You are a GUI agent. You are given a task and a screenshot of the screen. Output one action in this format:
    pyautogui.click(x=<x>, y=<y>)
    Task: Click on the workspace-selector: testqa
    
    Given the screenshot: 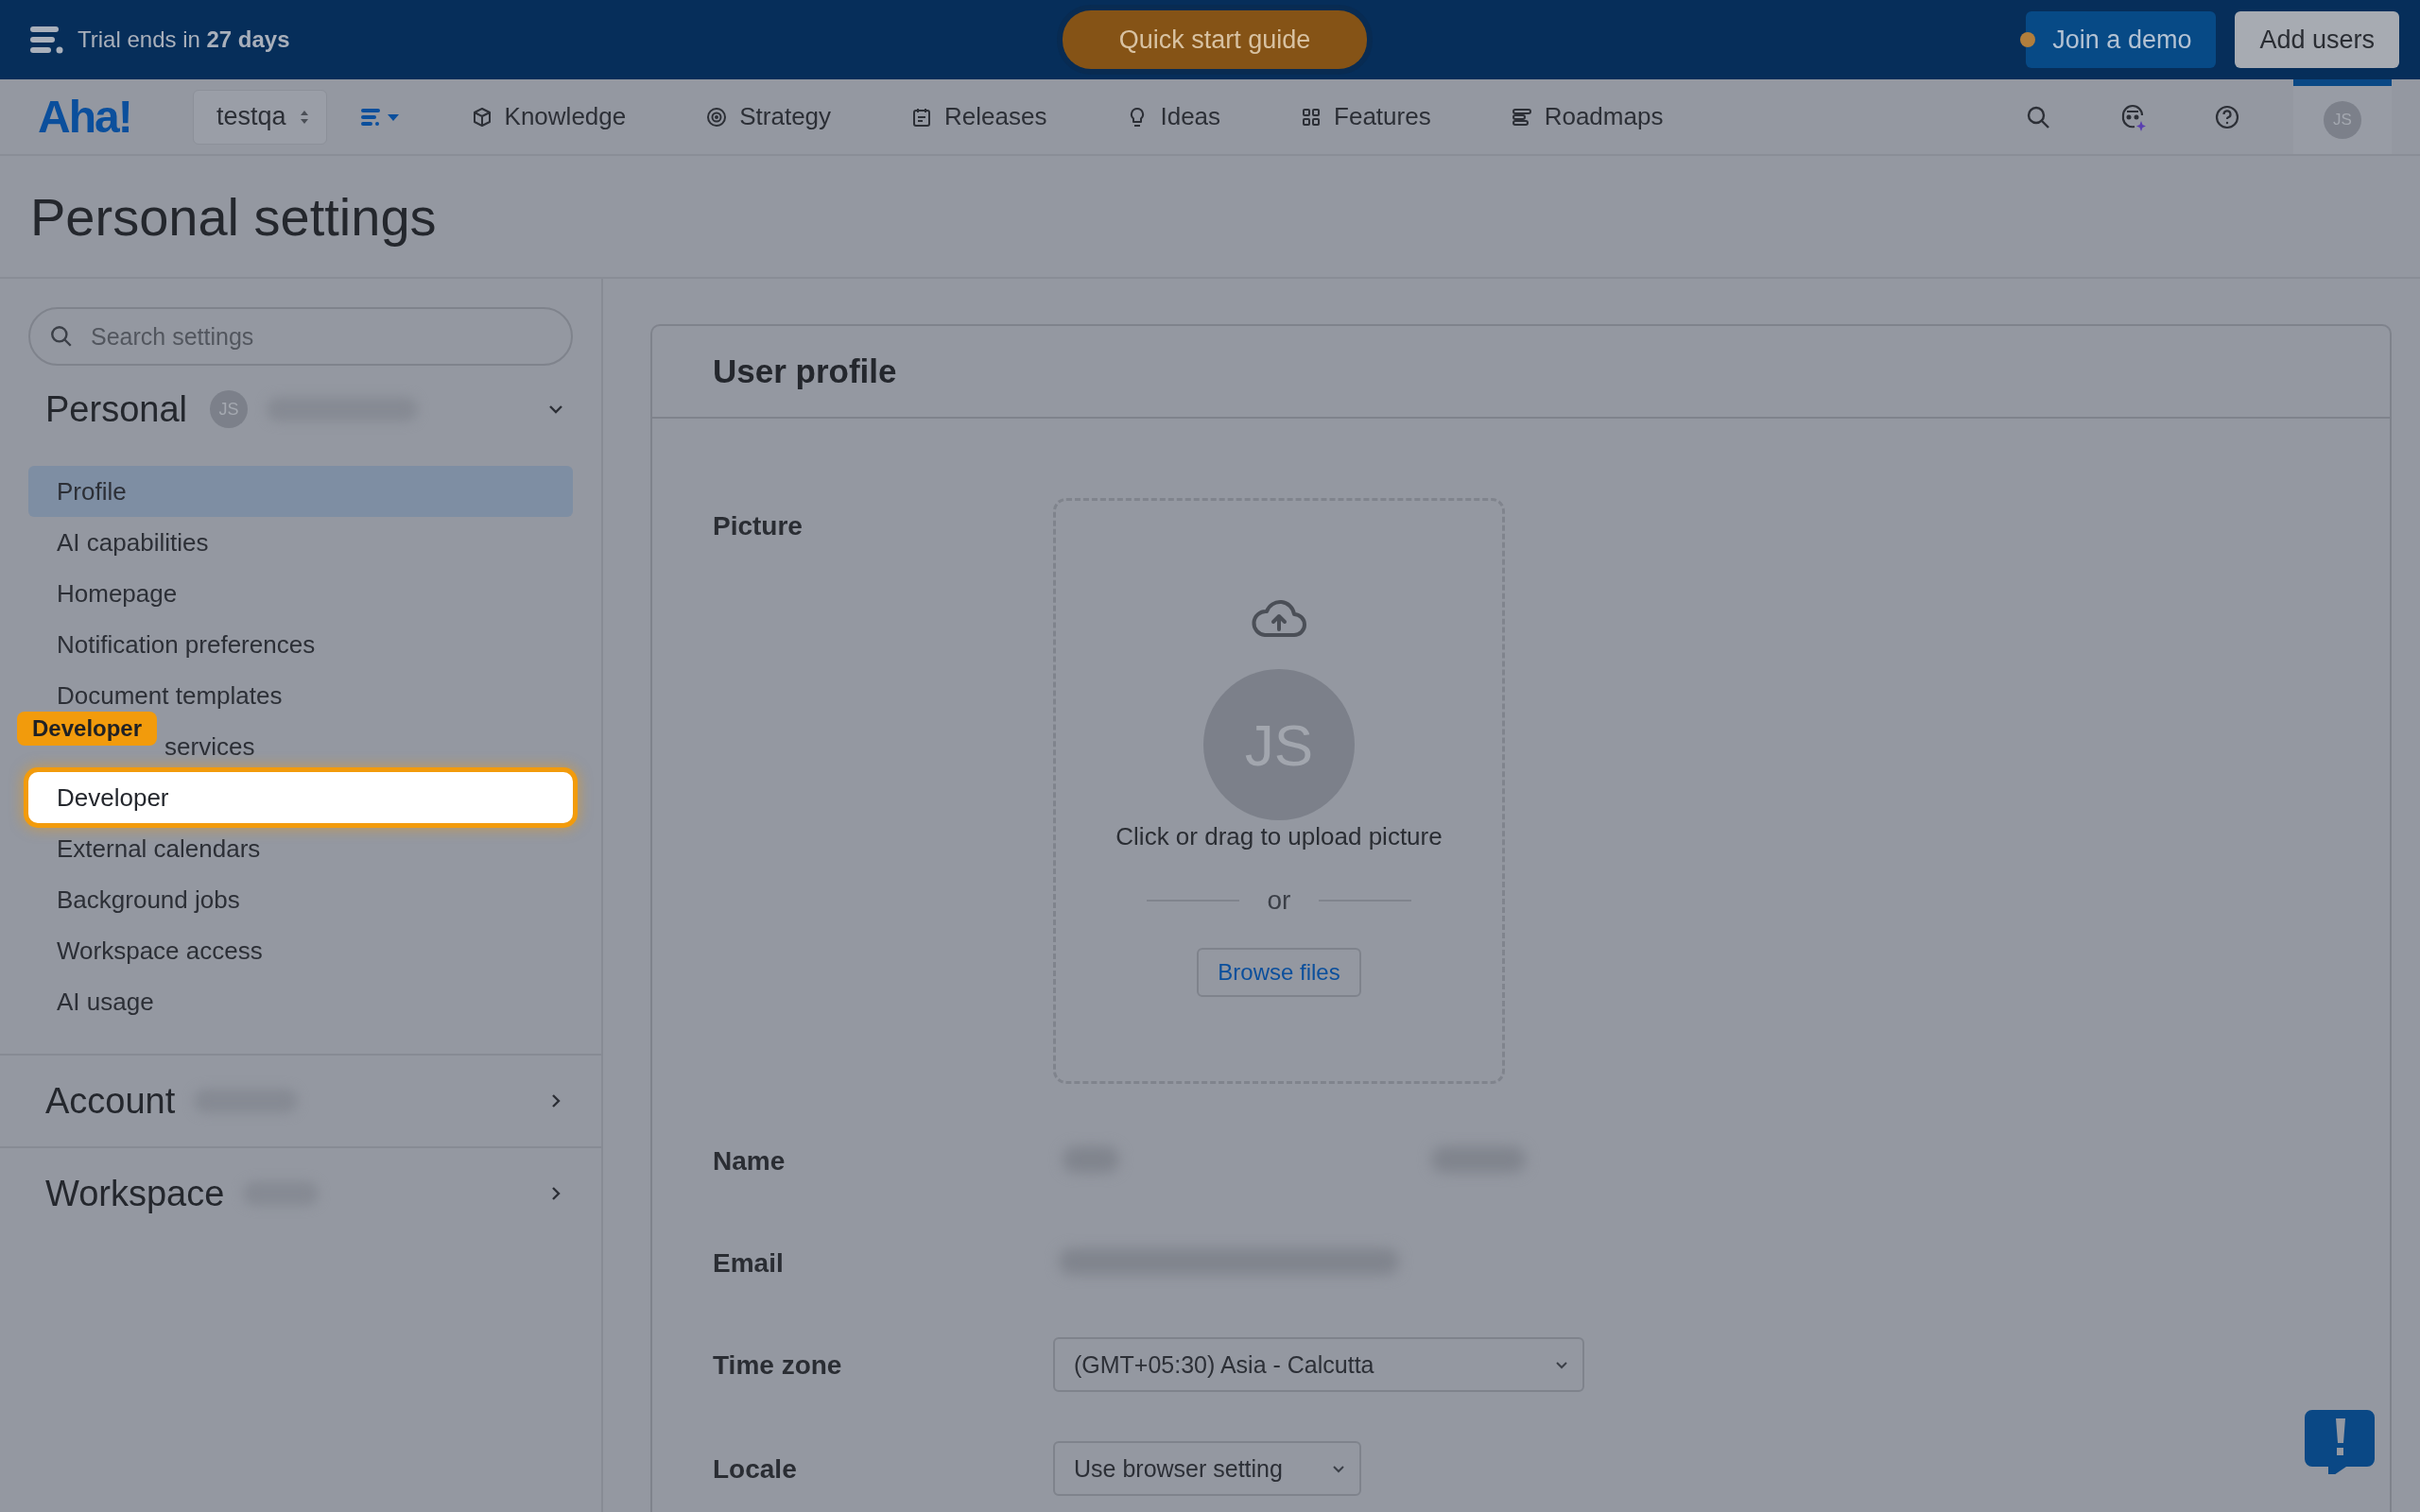 What is the action you would take?
    pyautogui.click(x=260, y=117)
    